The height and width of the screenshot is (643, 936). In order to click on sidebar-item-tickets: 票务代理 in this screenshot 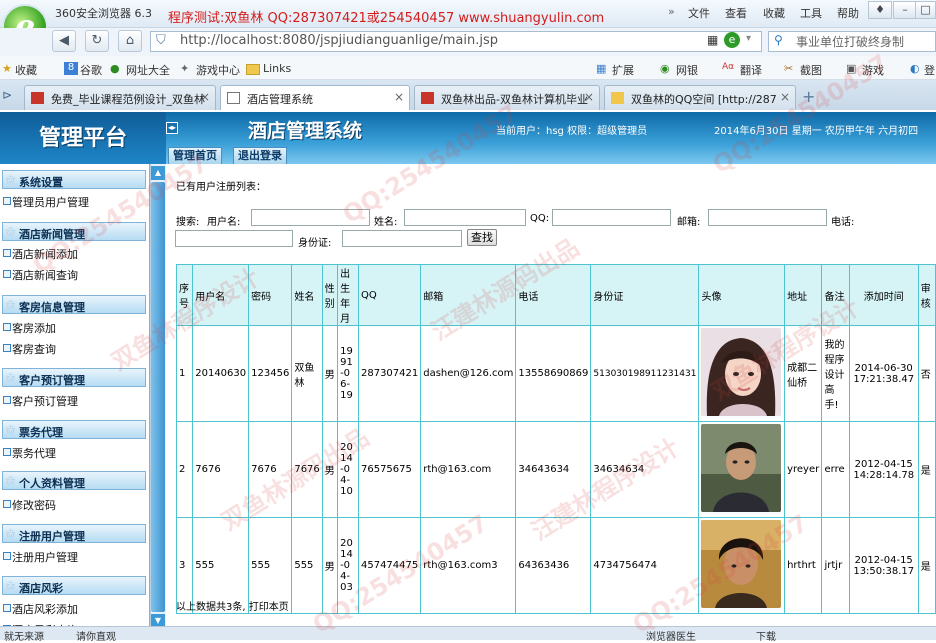, I will do `click(29, 453)`.